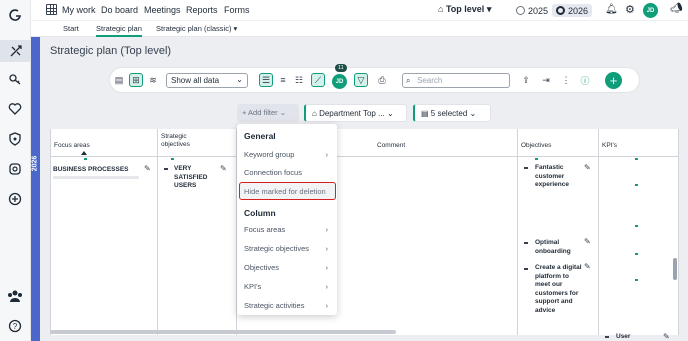 Image resolution: width=688 pixels, height=341 pixels. I want to click on year-2026-radio: 2026, so click(572, 10).